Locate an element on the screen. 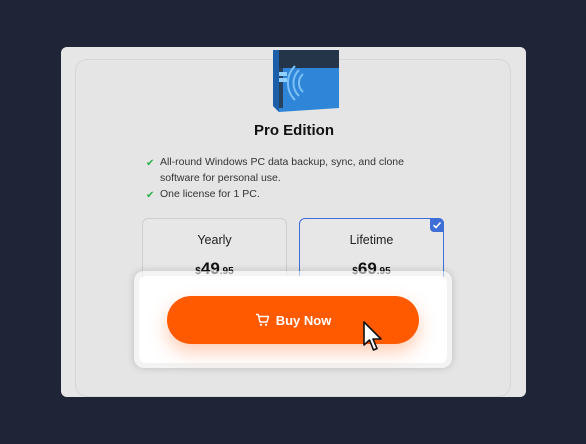 The height and width of the screenshot is (444, 586). product-box-icon is located at coordinates (306, 81).